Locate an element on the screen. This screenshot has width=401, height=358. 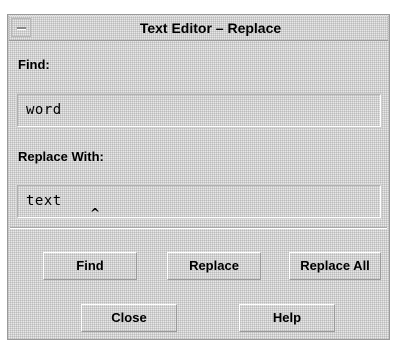
help-button: Help is located at coordinates (287, 318).